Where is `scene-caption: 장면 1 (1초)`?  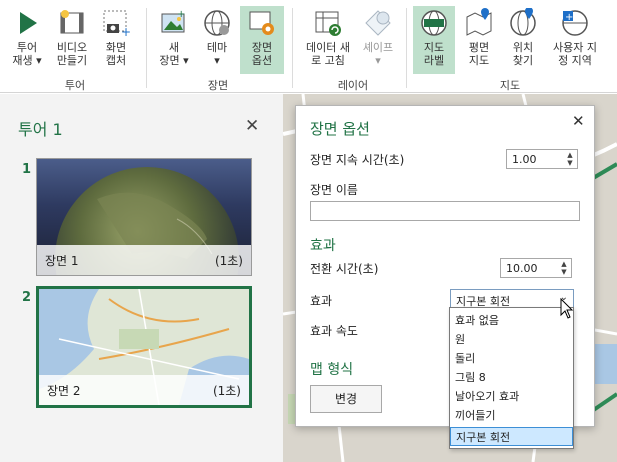
scene-caption: 장면 1 (1초) is located at coordinates (144, 260).